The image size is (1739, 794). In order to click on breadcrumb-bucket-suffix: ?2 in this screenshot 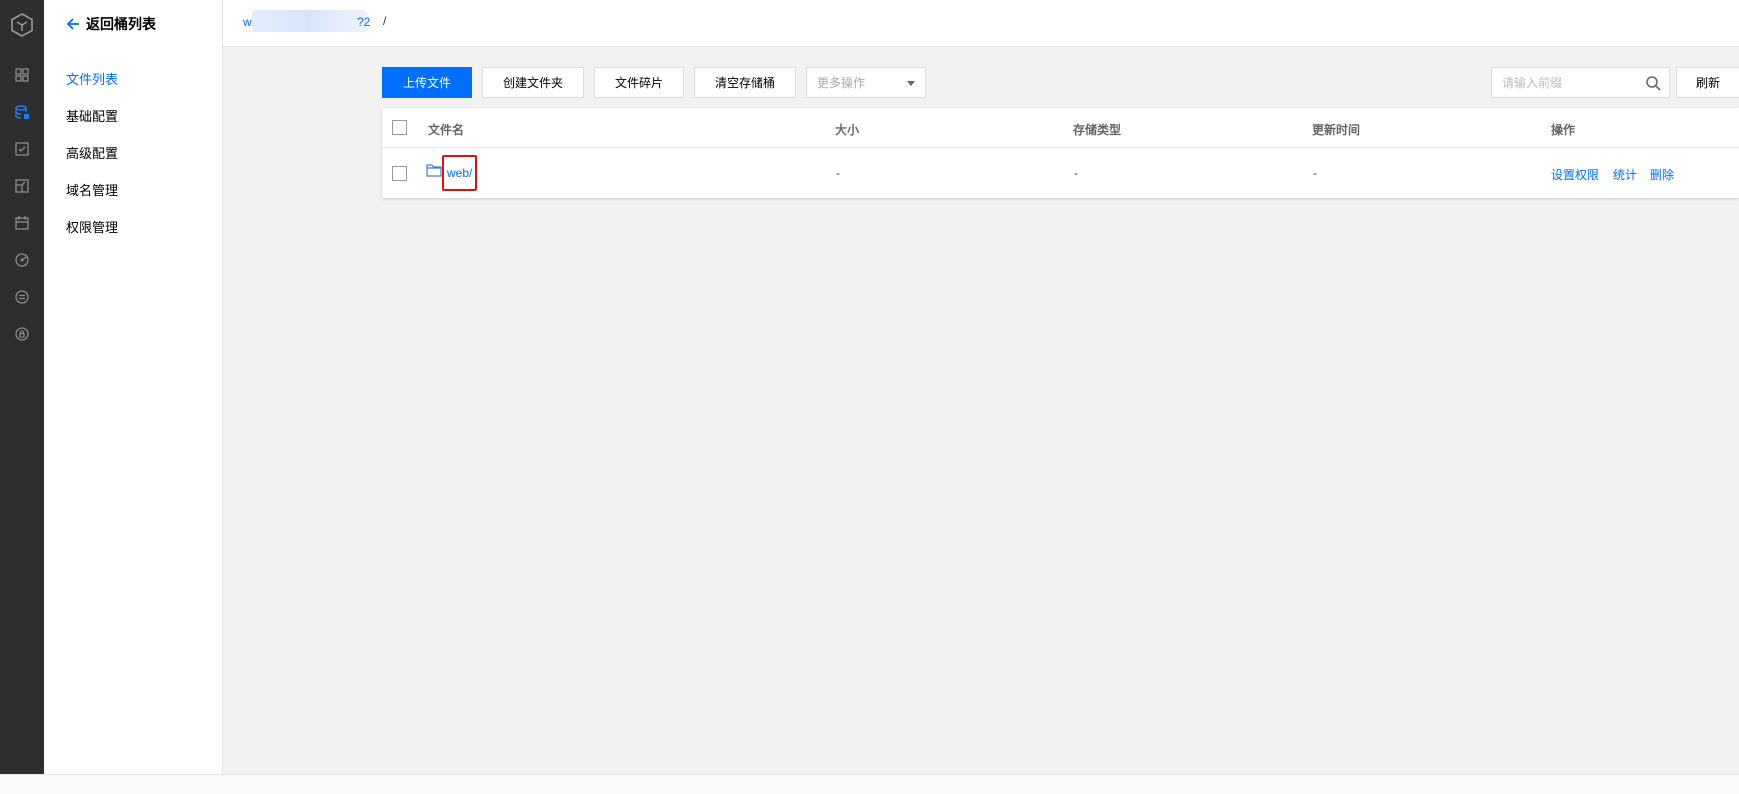, I will do `click(363, 22)`.